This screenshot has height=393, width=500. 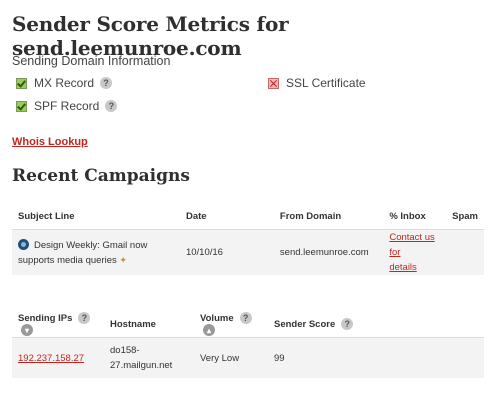 I want to click on ip-cell: 192.237.158.27, so click(x=58, y=357).